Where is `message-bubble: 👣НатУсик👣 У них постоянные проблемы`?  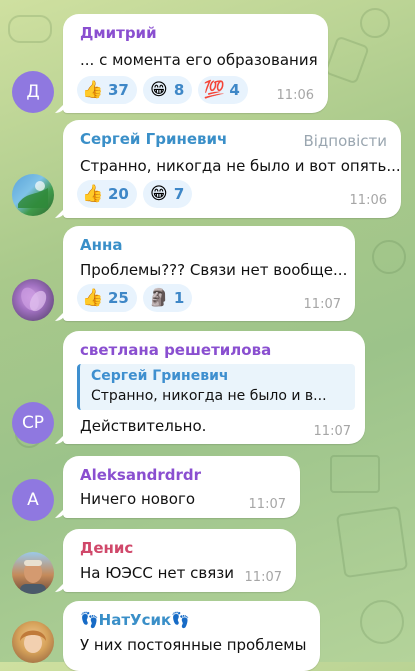 message-bubble: 👣НатУсик👣 У них постоянные проблемы is located at coordinates (191, 636).